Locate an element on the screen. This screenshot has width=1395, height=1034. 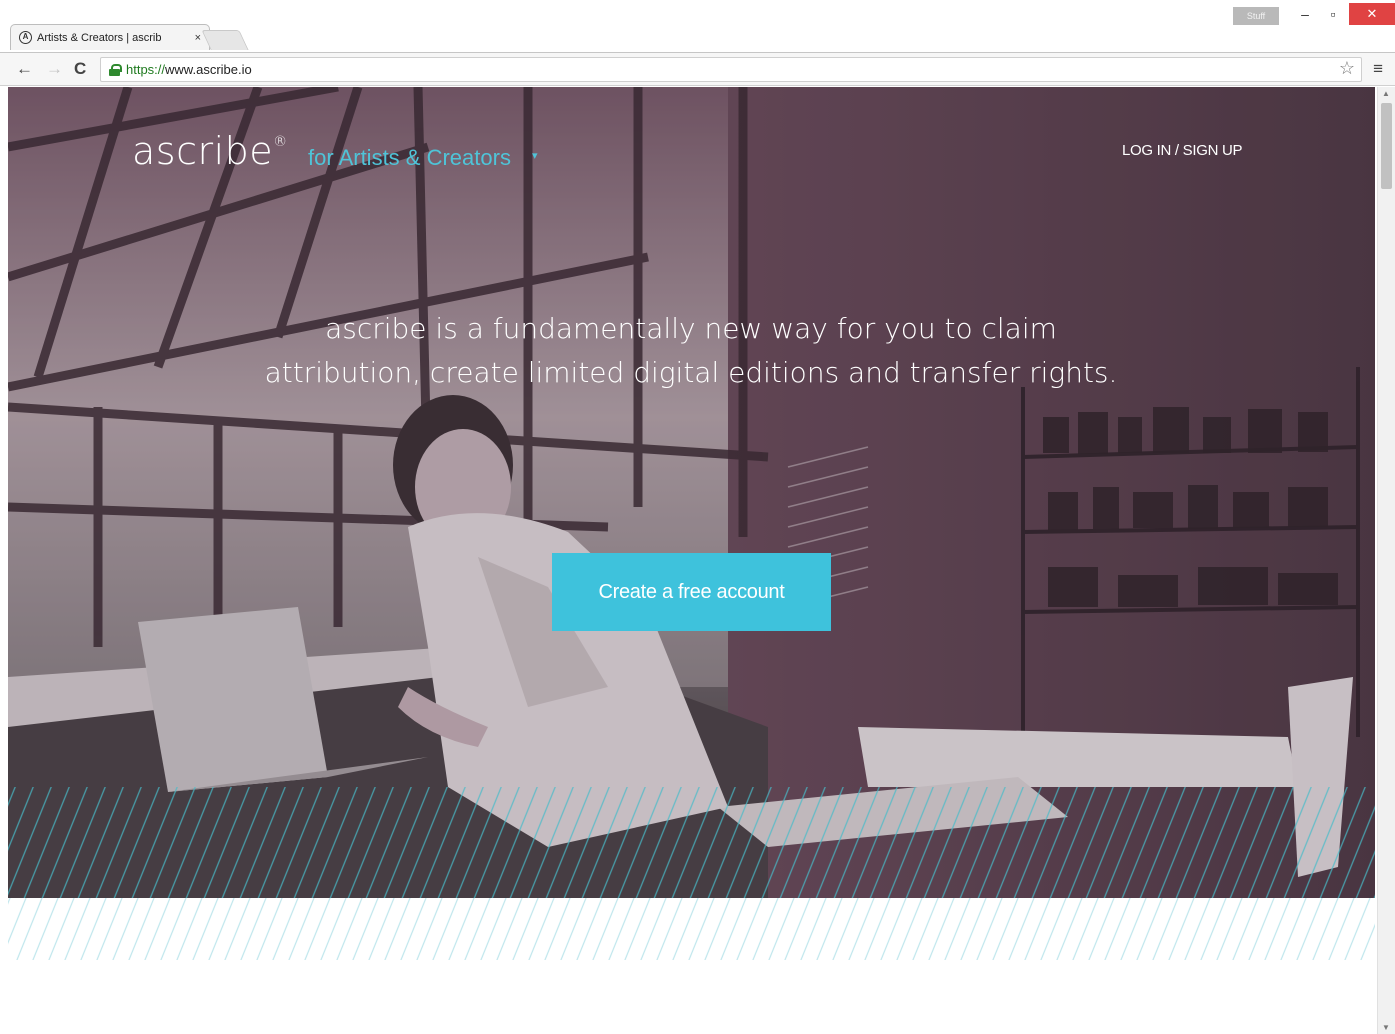
bookmark-star-icon: ☆ is located at coordinates (1347, 68).